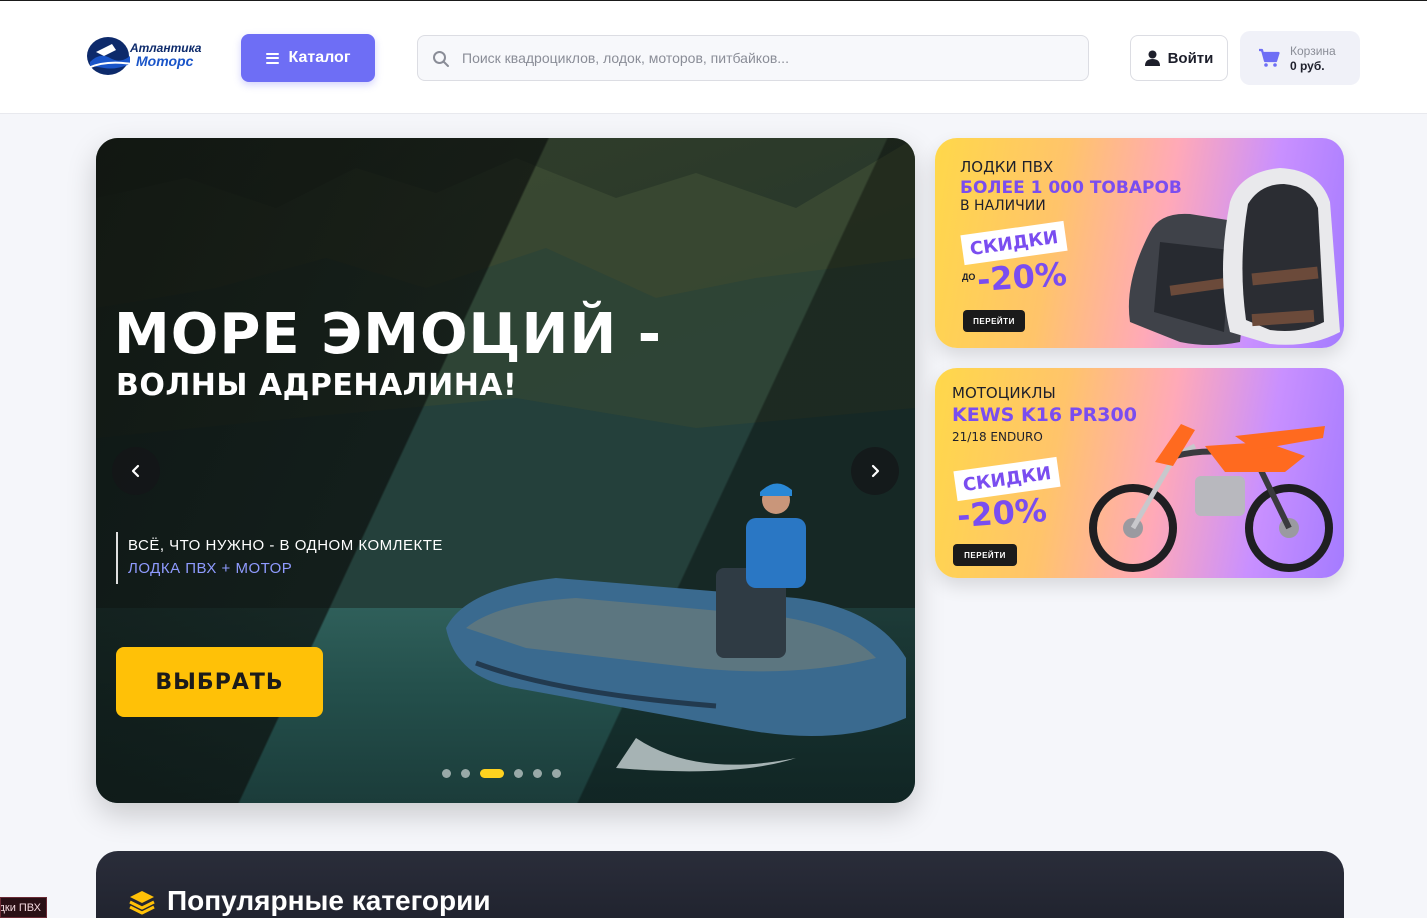 The height and width of the screenshot is (918, 1427). I want to click on cart-button: Корзина 0 руб., so click(1300, 58).